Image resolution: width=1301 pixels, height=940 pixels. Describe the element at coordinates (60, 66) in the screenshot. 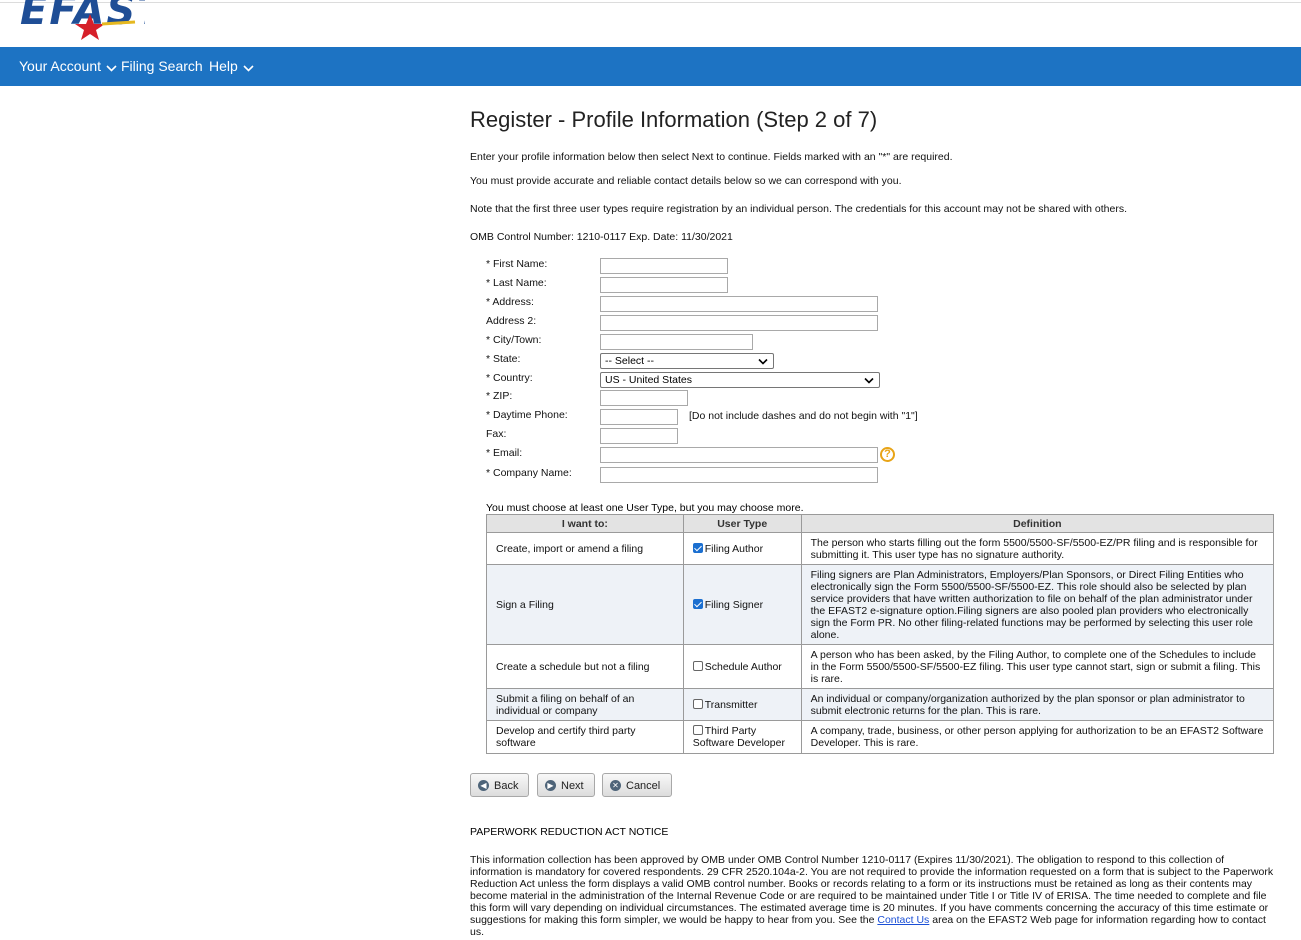

I see `nav-your-account-label: Your Account` at that location.